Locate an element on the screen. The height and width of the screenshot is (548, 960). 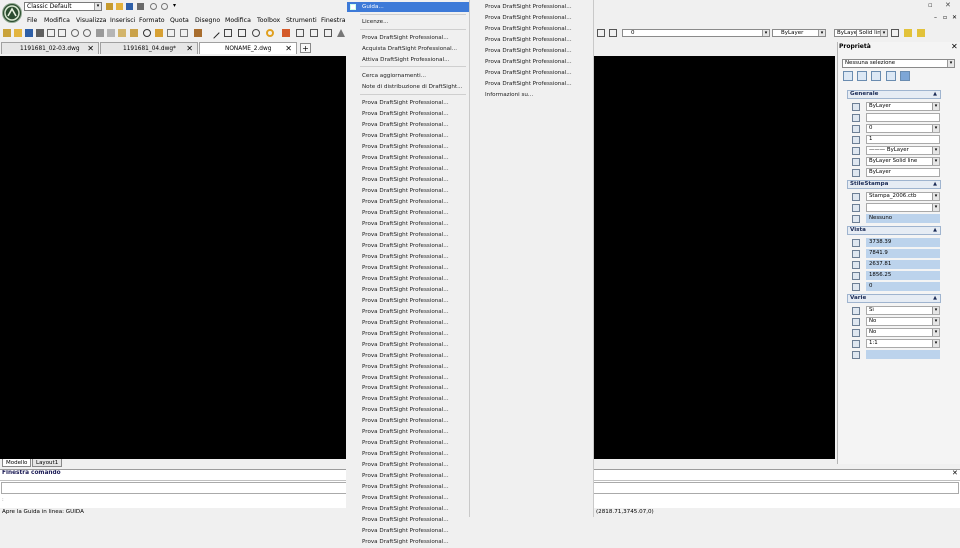
menu-file: File is located at coordinates (32, 21).